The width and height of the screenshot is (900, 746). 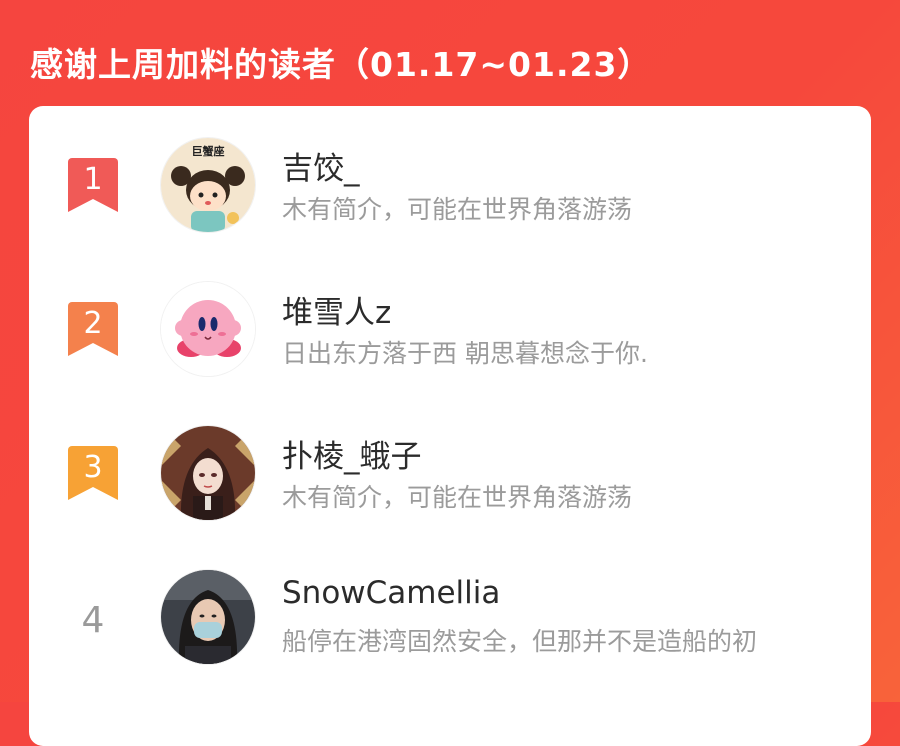 I want to click on page-title: 感谢上周加料的读者（01.17~01.23）, so click(x=341, y=64).